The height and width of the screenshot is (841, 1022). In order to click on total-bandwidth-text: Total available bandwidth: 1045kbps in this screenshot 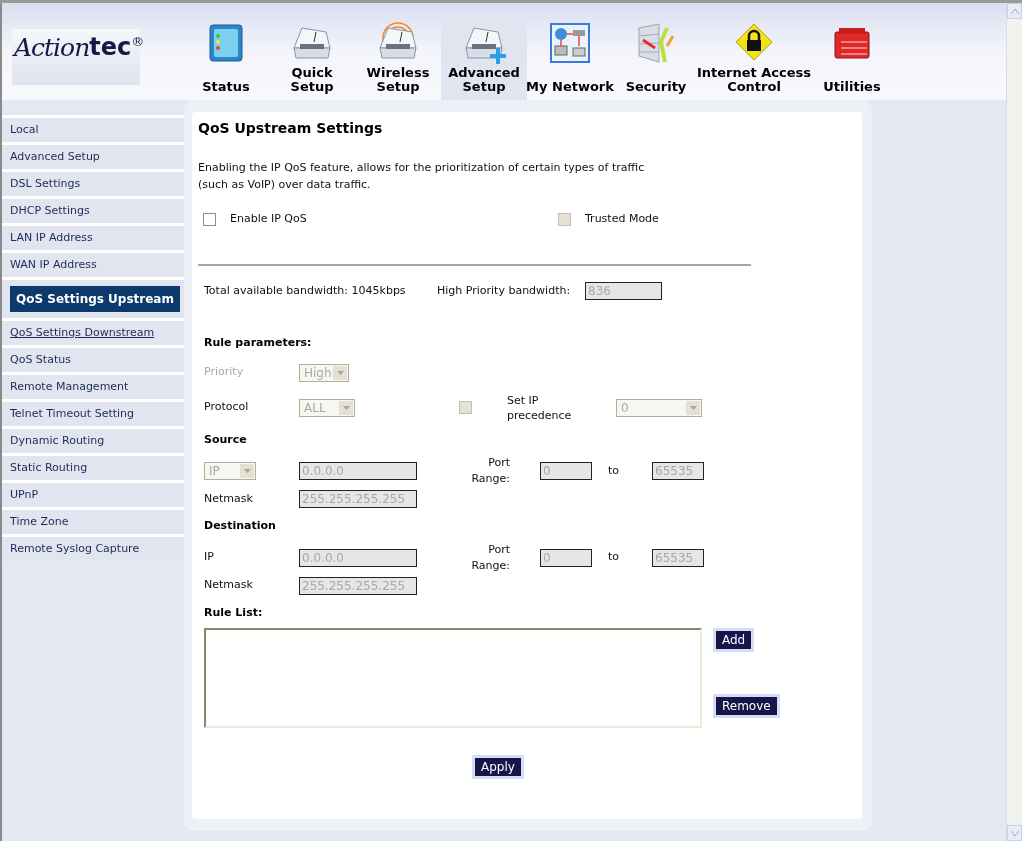, I will do `click(305, 290)`.